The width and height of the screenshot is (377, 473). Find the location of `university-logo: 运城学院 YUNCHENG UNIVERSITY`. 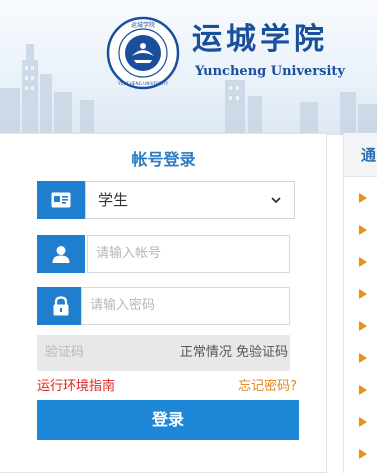

university-logo: 运城学院 YUNCHENG UNIVERSITY is located at coordinates (143, 53).